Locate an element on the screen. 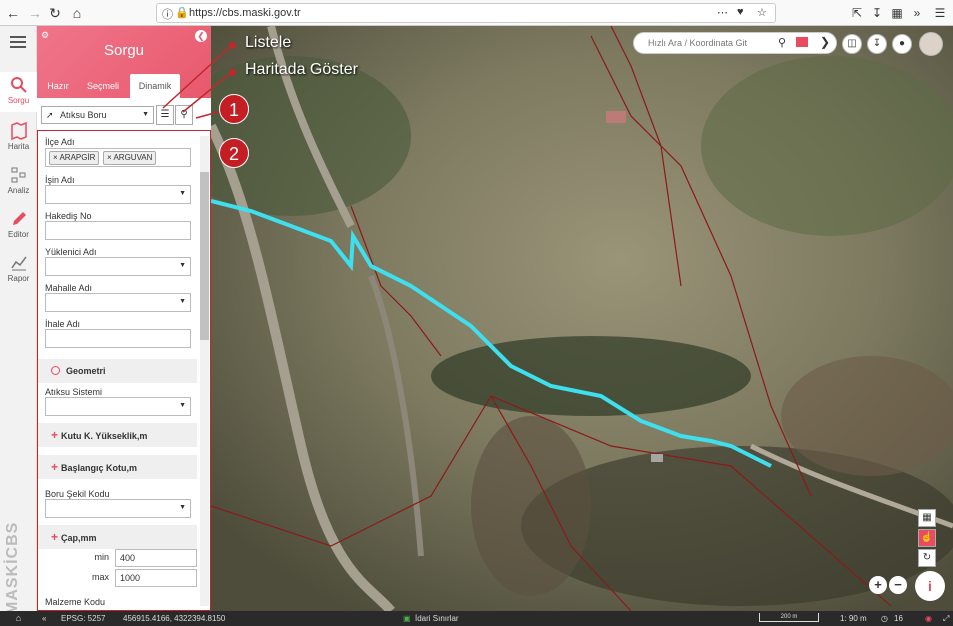 The width and height of the screenshot is (953, 626). home-icon: ⌂ is located at coordinates (18, 618).